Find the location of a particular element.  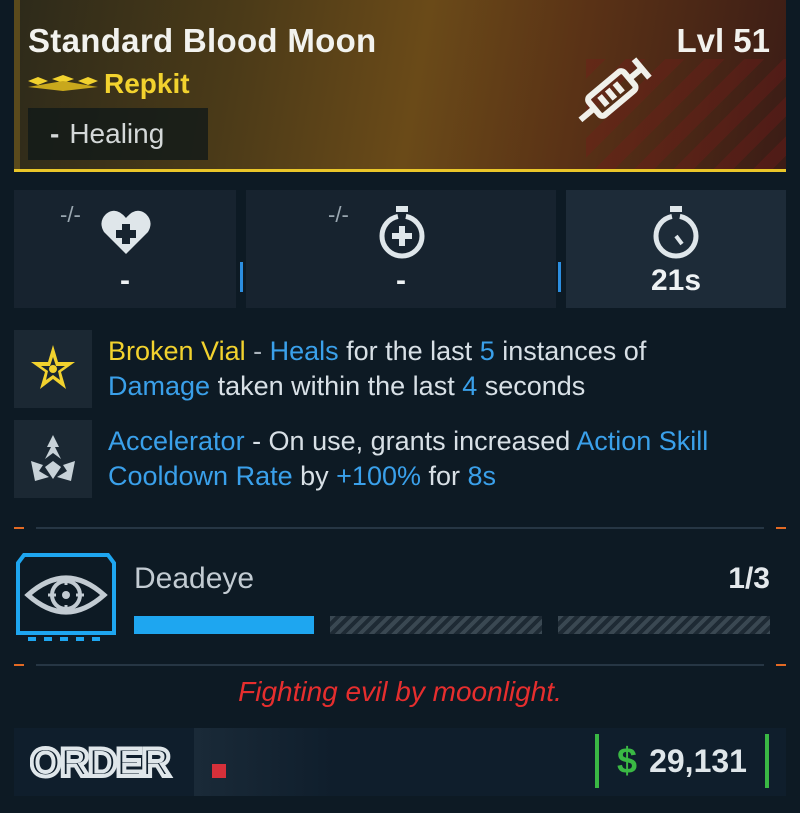

rarity-chevrons-icon is located at coordinates (63, 83).